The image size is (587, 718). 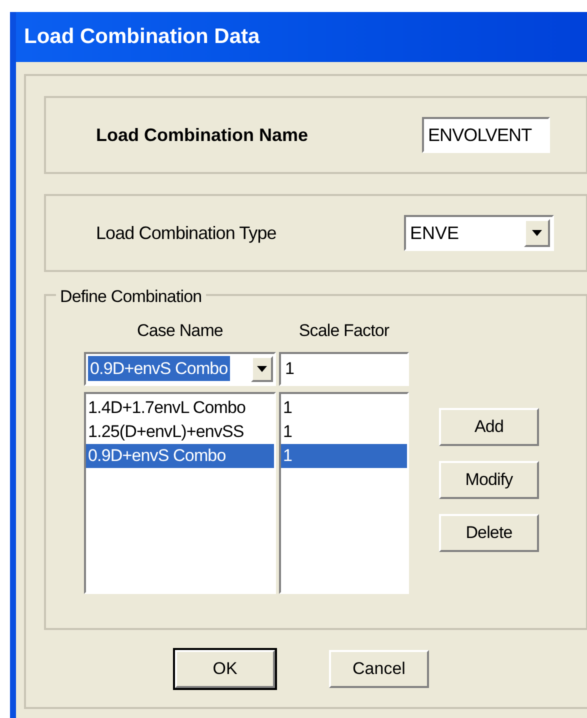 I want to click on dialog-button: Cancel, so click(x=379, y=669).